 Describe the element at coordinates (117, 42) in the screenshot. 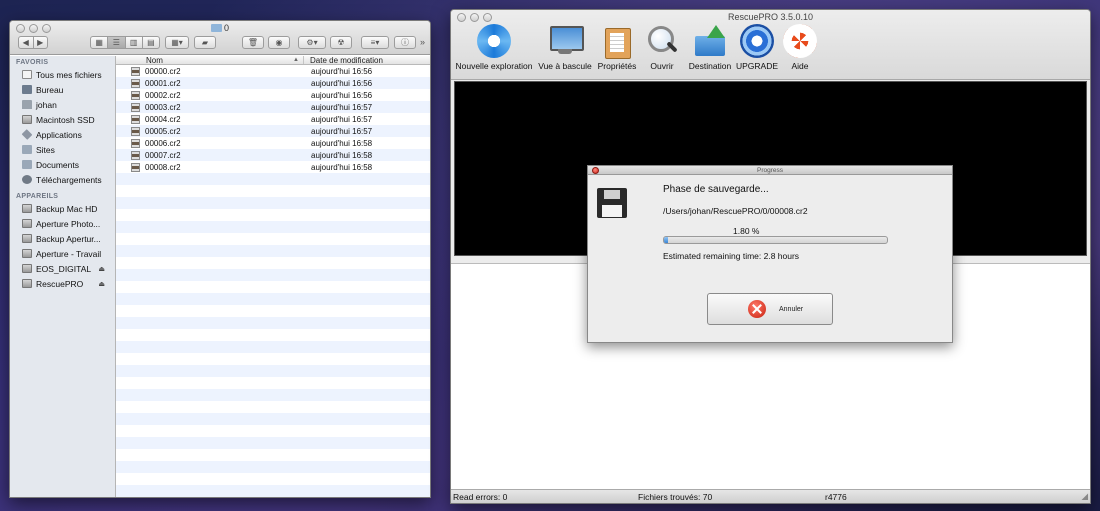

I see `list-view-icon: ☰` at that location.